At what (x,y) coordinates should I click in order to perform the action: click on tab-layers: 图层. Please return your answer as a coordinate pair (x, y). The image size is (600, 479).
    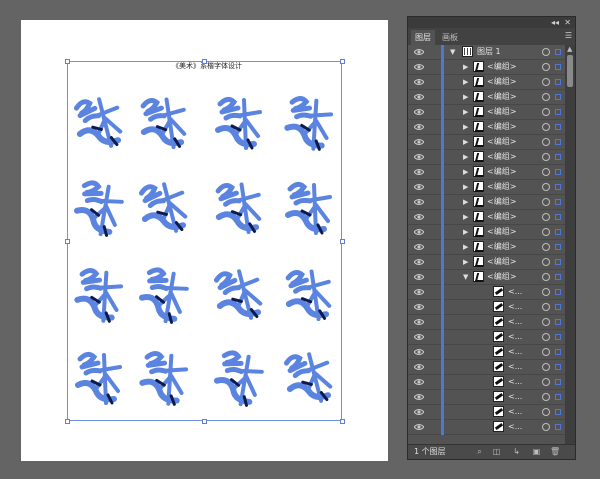
    Looking at the image, I should click on (423, 37).